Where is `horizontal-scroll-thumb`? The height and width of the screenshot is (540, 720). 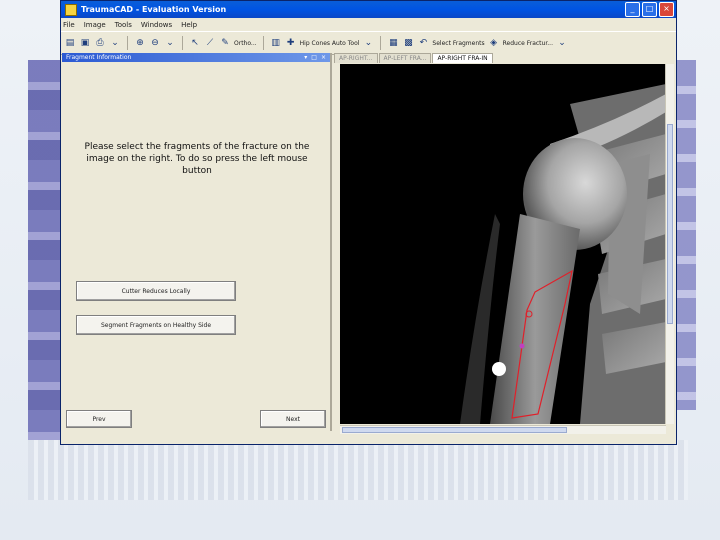 horizontal-scroll-thumb is located at coordinates (454, 430).